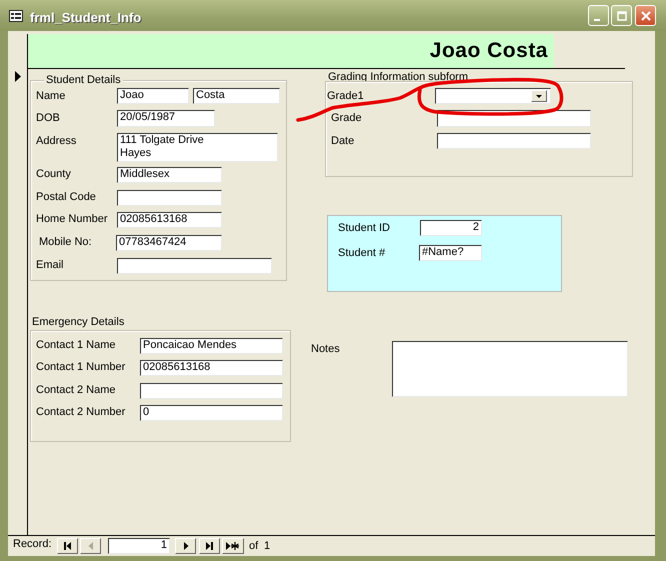 The width and height of the screenshot is (666, 561). I want to click on field-label: Home Number, so click(72, 219).